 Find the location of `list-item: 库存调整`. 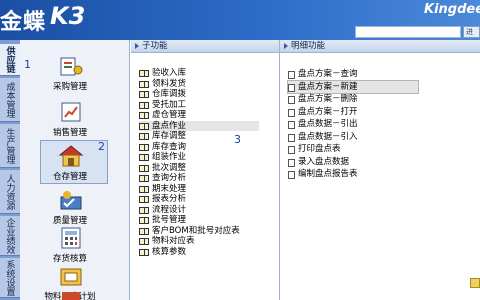

list-item: 库存调整 is located at coordinates (199, 136).